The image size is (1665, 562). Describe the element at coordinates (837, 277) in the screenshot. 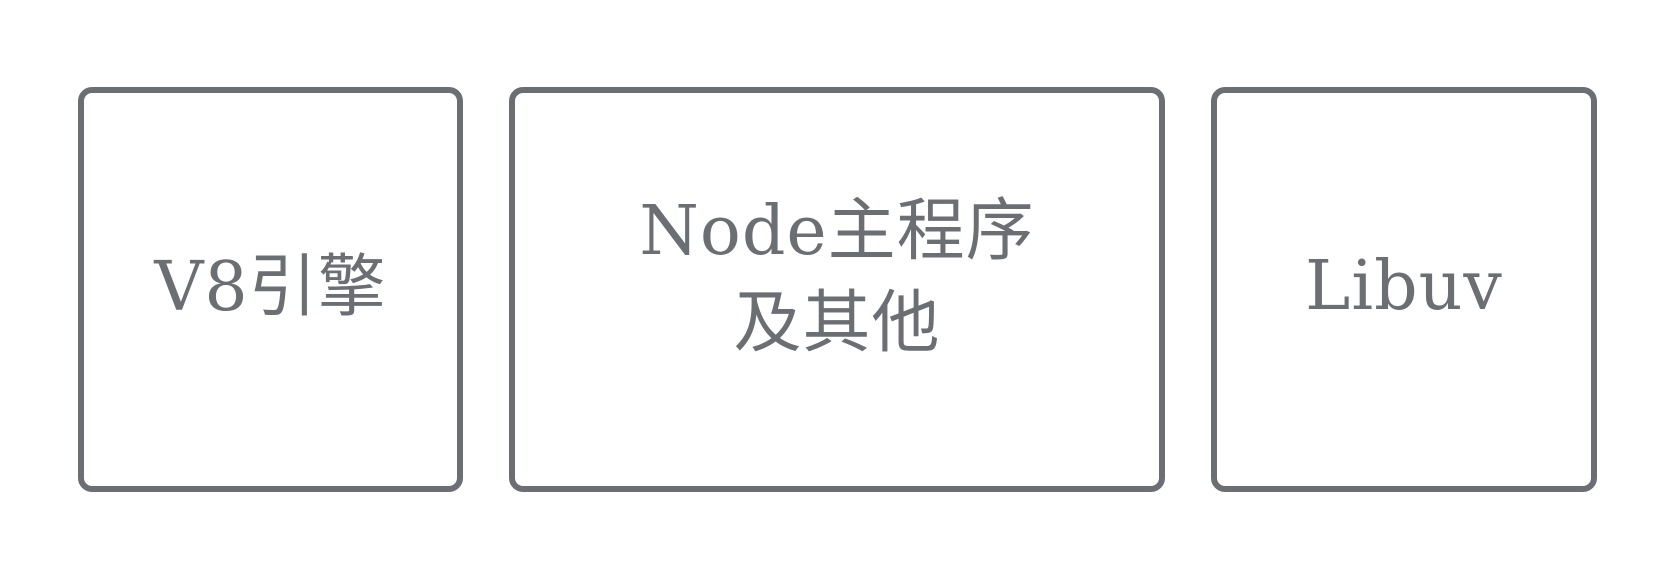

I see `node-main-program-label: Node主程序 及其他` at that location.